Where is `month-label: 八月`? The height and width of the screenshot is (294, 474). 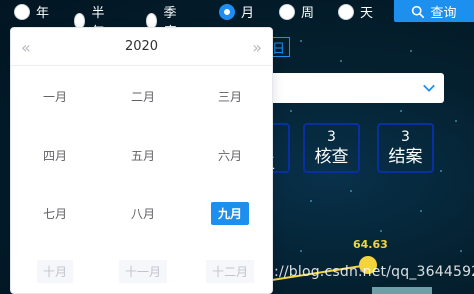 month-label: 八月 is located at coordinates (142, 213).